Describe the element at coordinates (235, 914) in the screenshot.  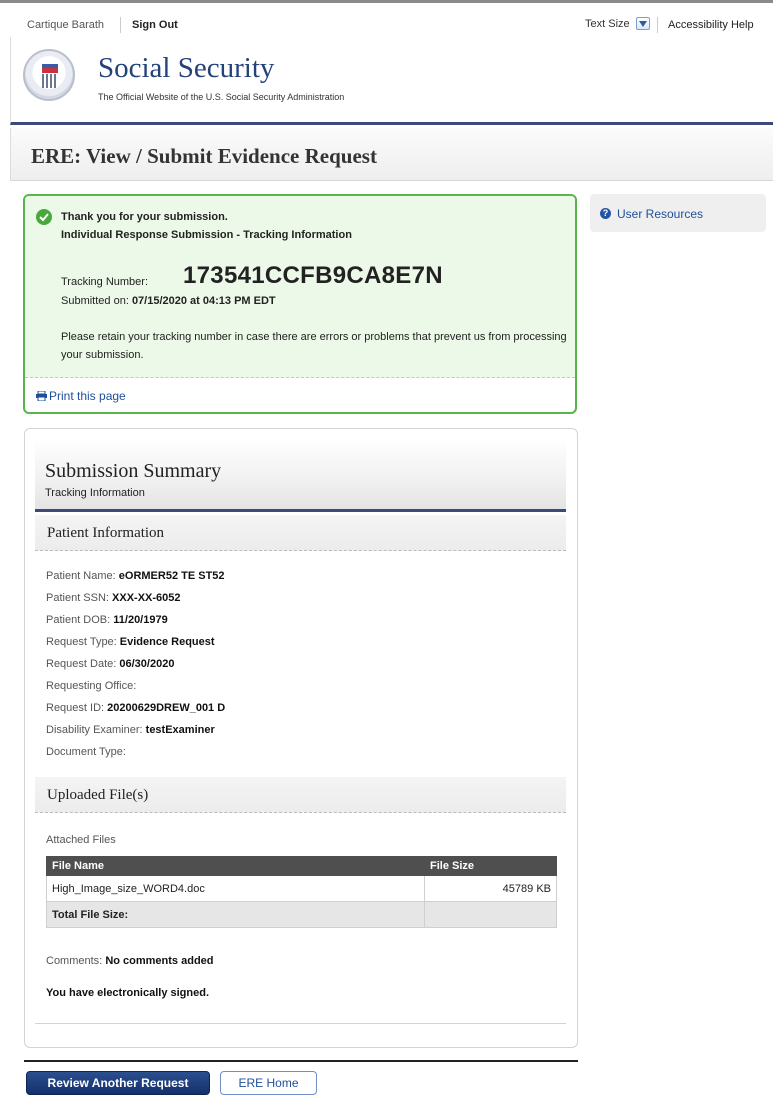
I see `total-label-cell: Total File Size:` at that location.